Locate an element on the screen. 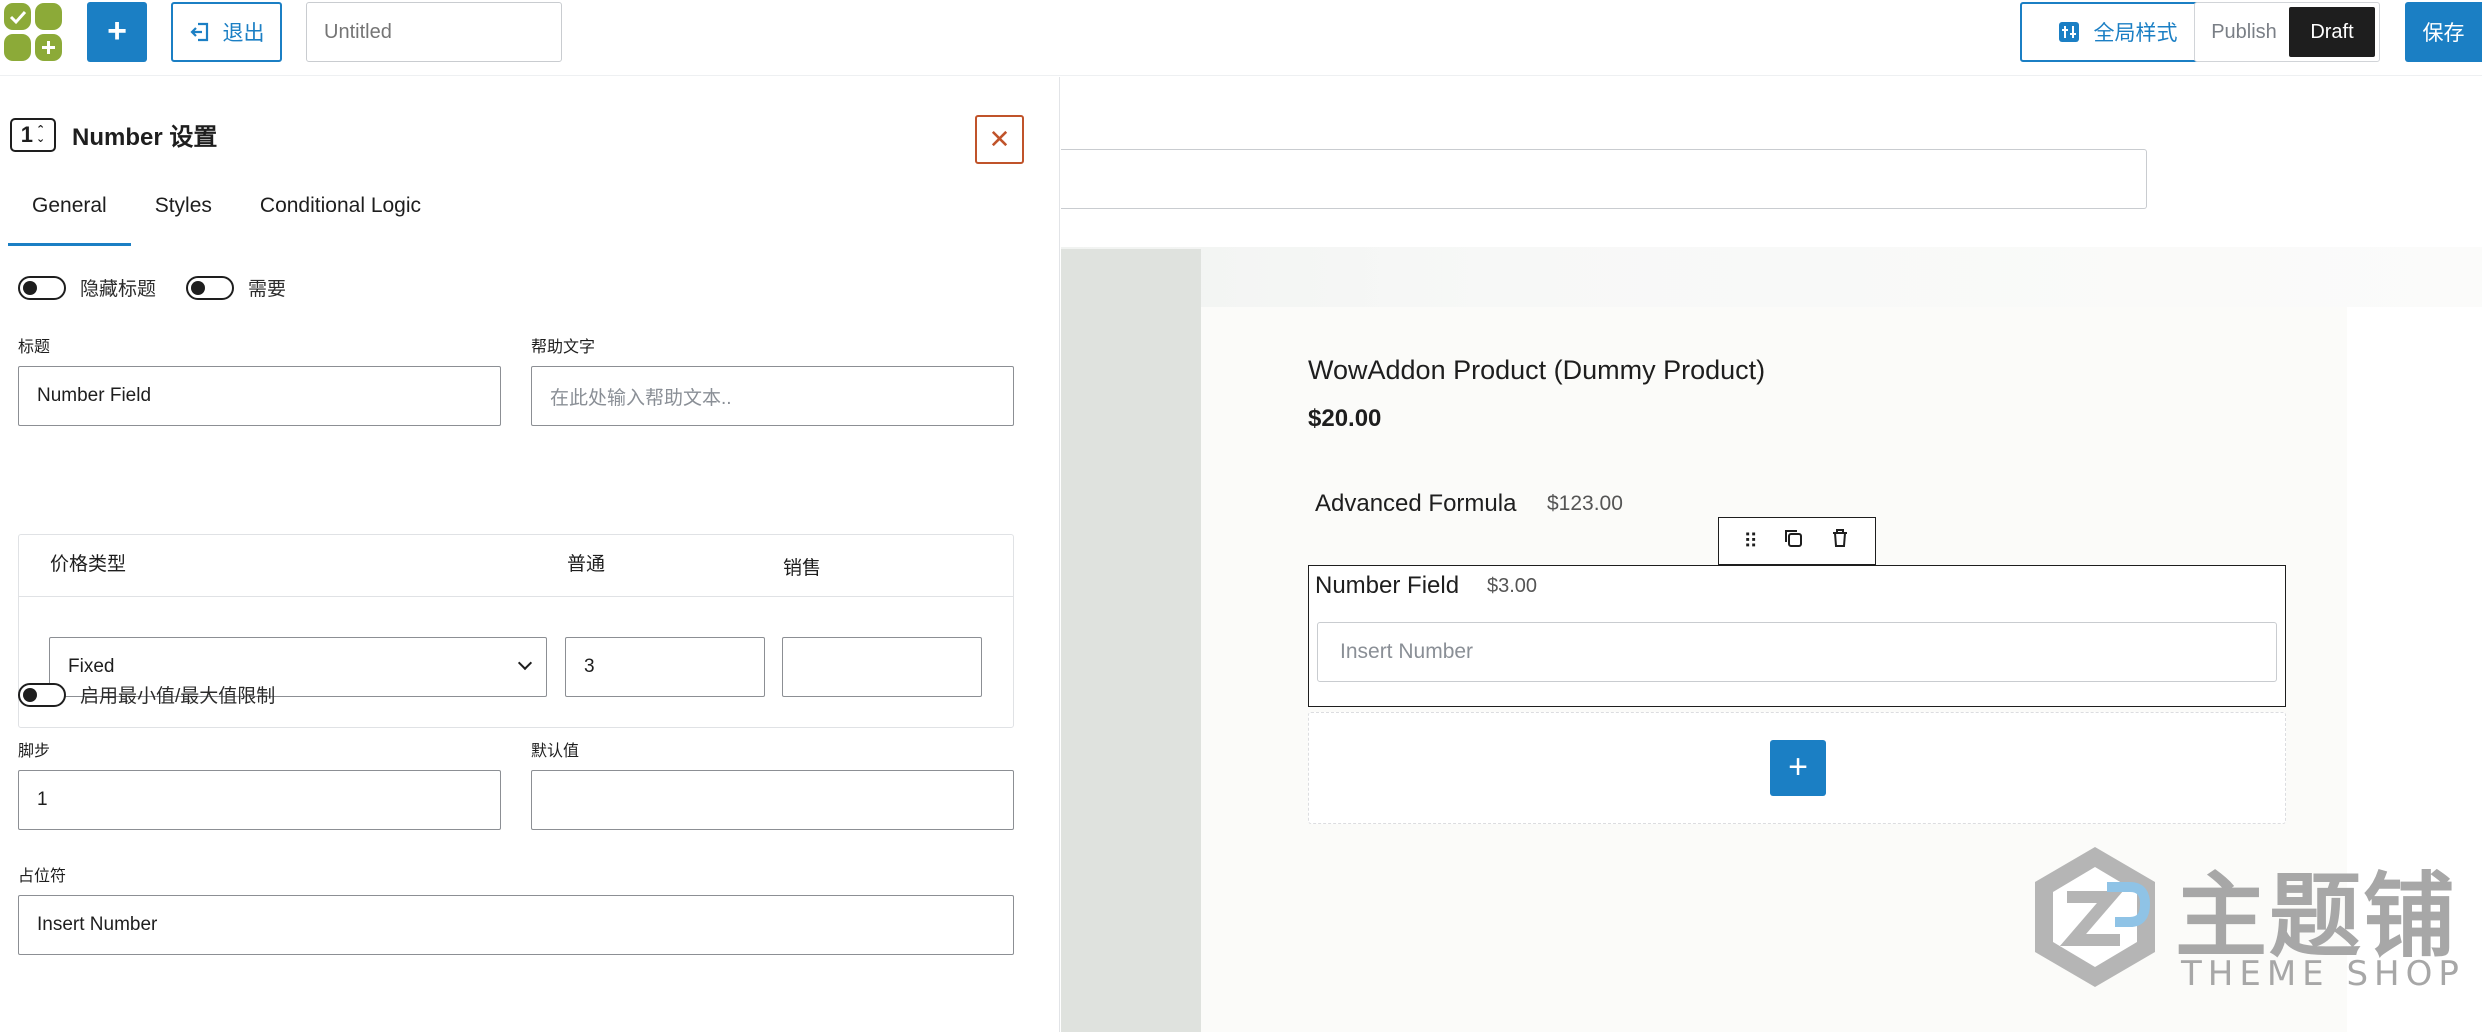  tab-general: General is located at coordinates (69, 215).